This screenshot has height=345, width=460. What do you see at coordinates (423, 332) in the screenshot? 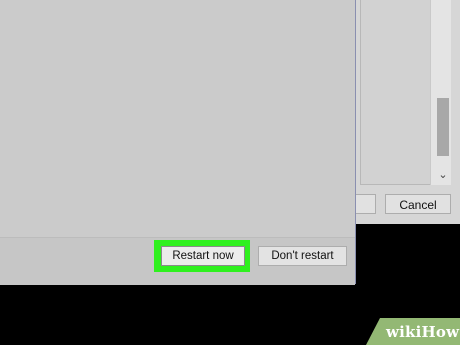
I see `watermark-text: wikiHow` at bounding box center [423, 332].